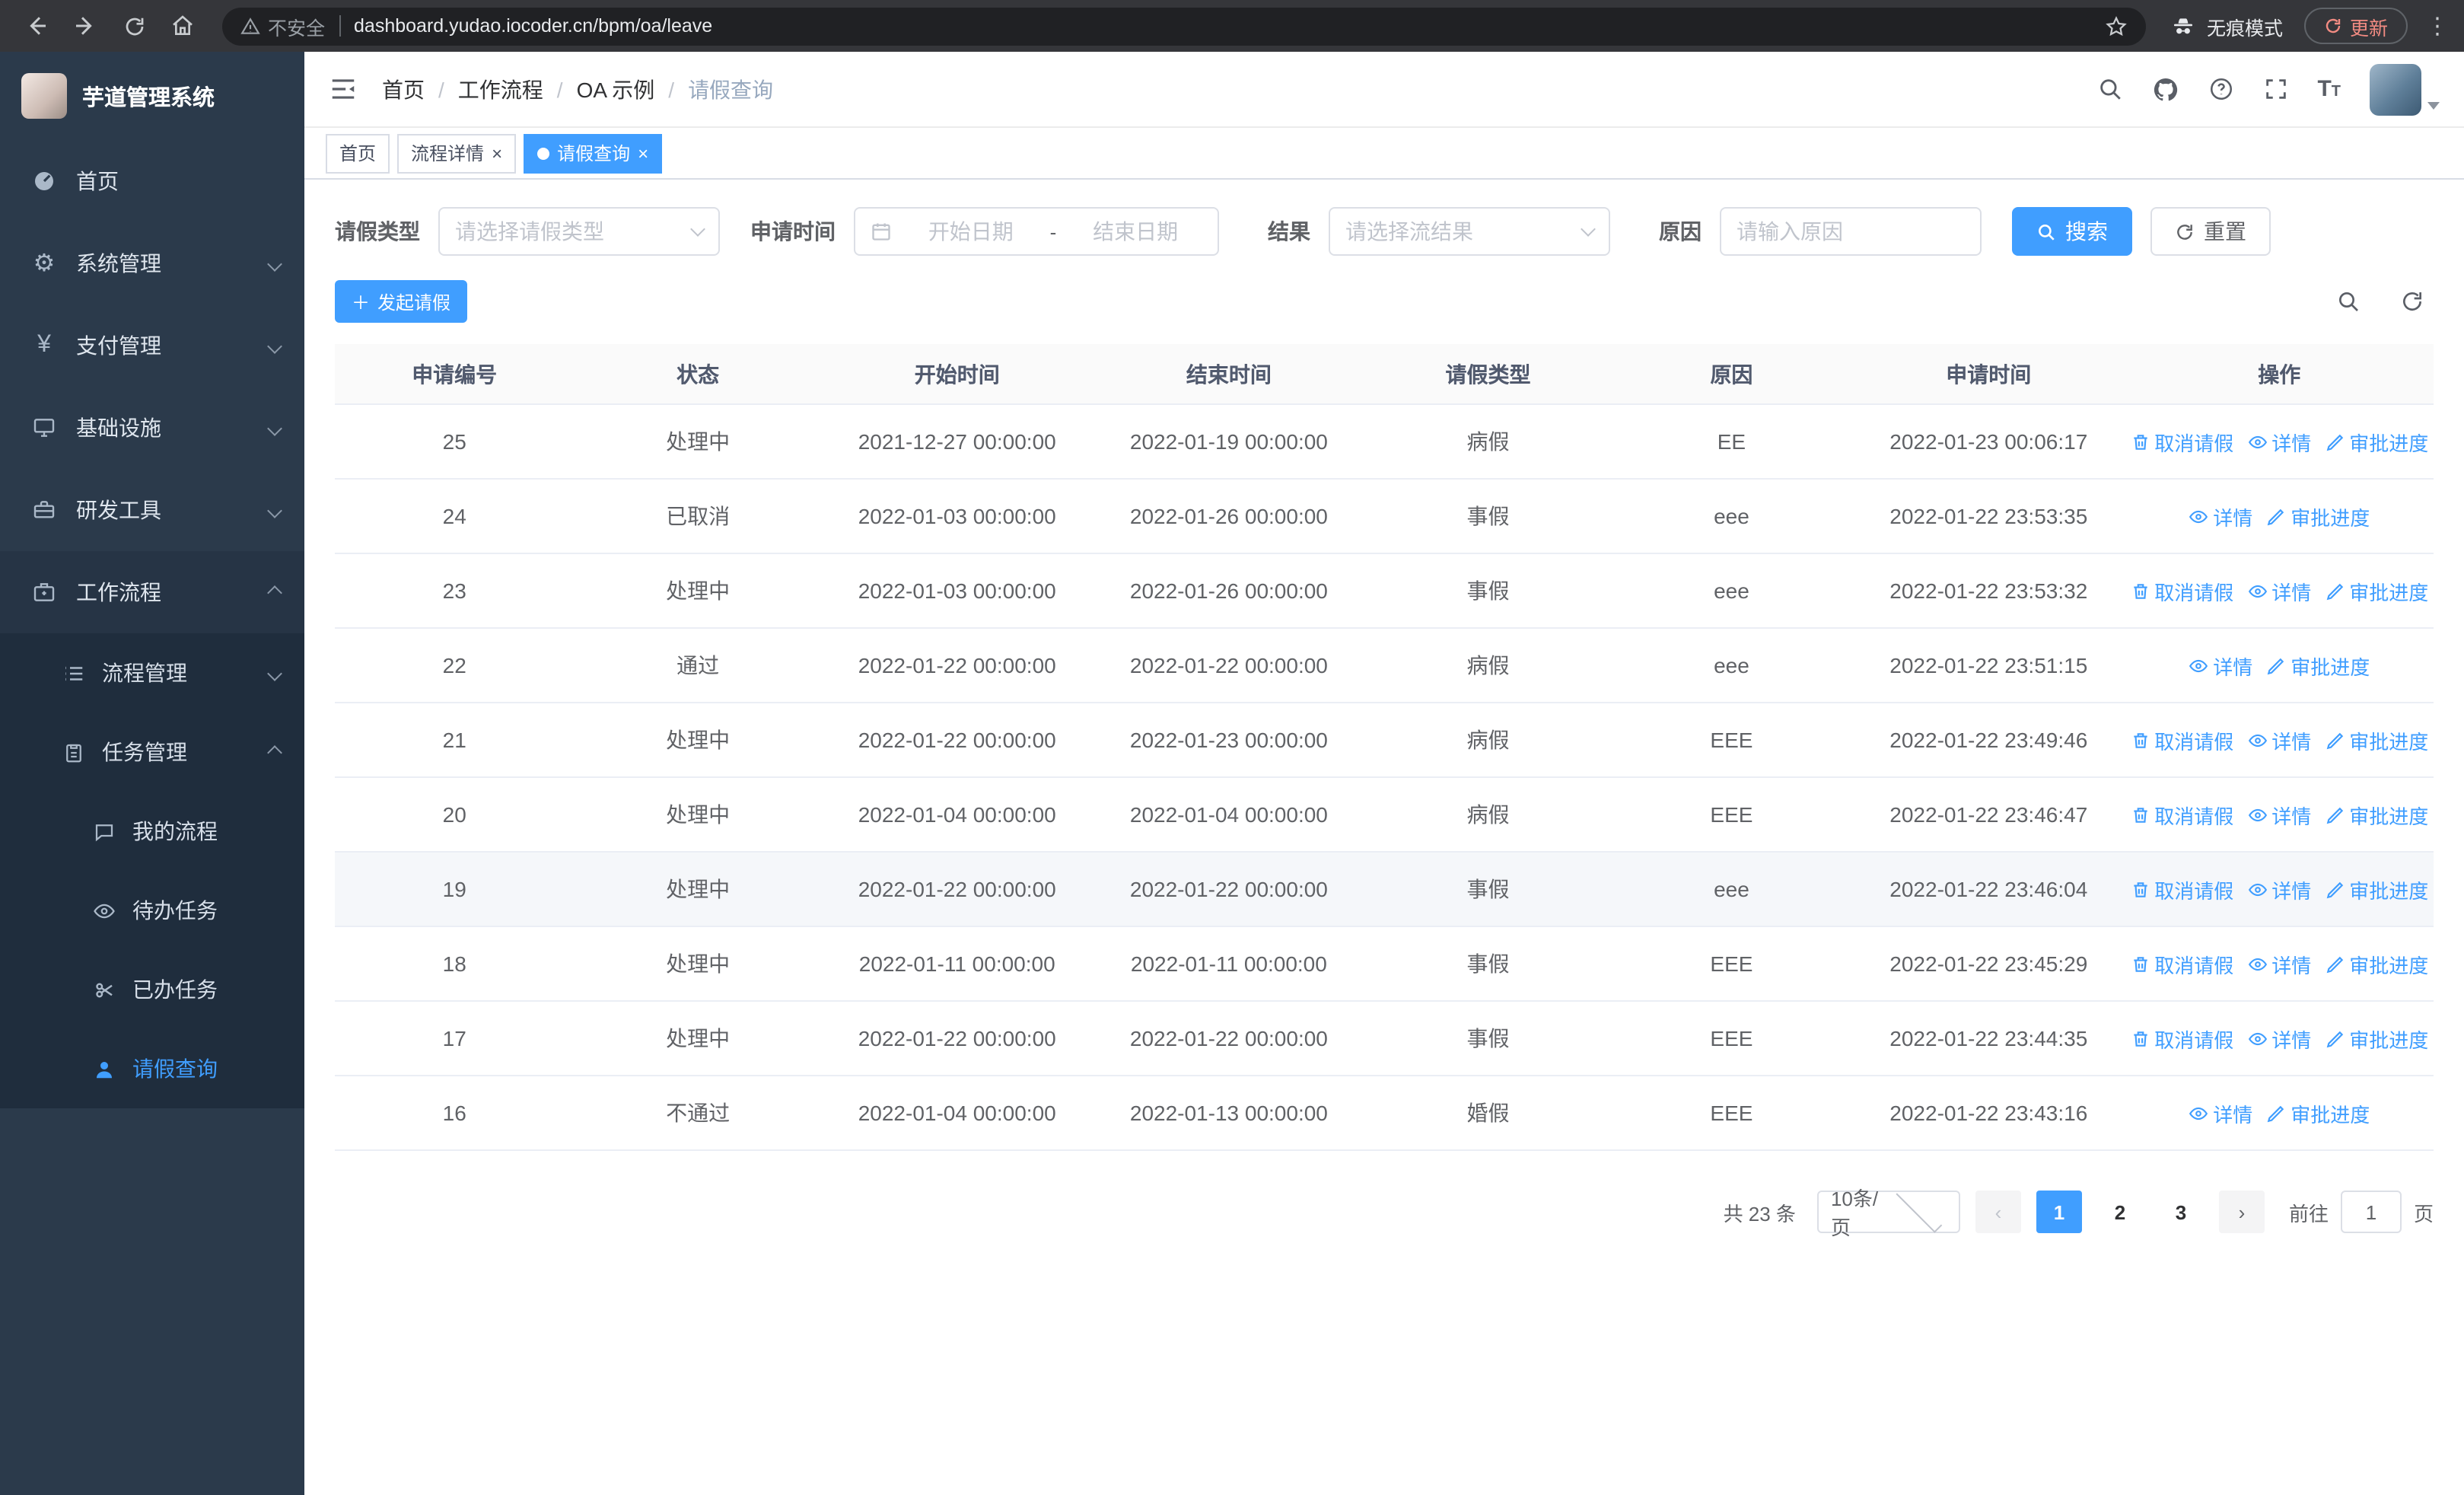 The height and width of the screenshot is (1495, 2464). I want to click on page-button-3: 3, so click(2181, 1212).